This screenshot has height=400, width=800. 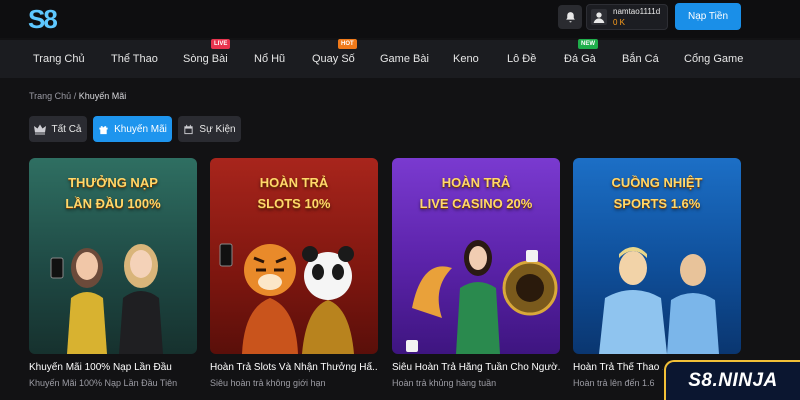 I want to click on nav-item-sports: Thể Thao, so click(x=134, y=59).